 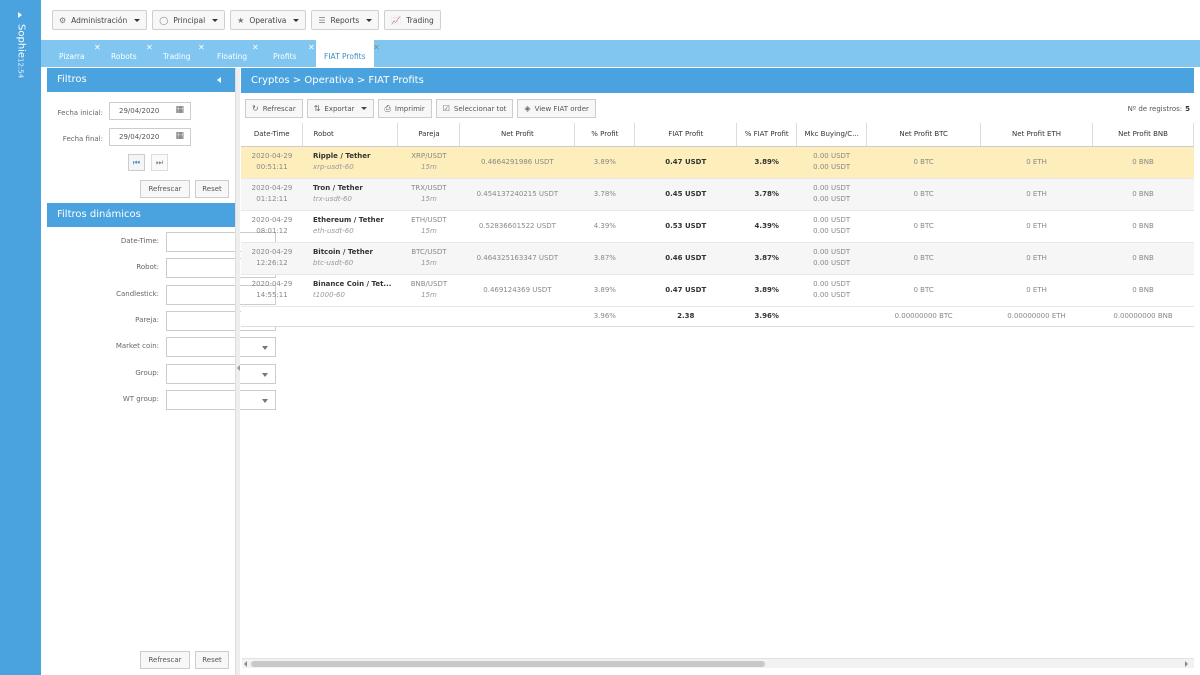 I want to click on tab-pizarra: Pizarra ✕, so click(x=80, y=53).